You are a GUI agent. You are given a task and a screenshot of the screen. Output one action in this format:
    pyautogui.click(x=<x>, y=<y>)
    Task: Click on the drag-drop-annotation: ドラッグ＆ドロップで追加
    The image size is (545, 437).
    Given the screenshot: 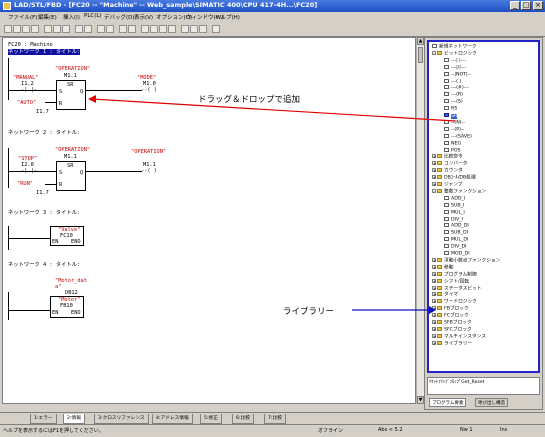 What is the action you would take?
    pyautogui.click(x=249, y=100)
    